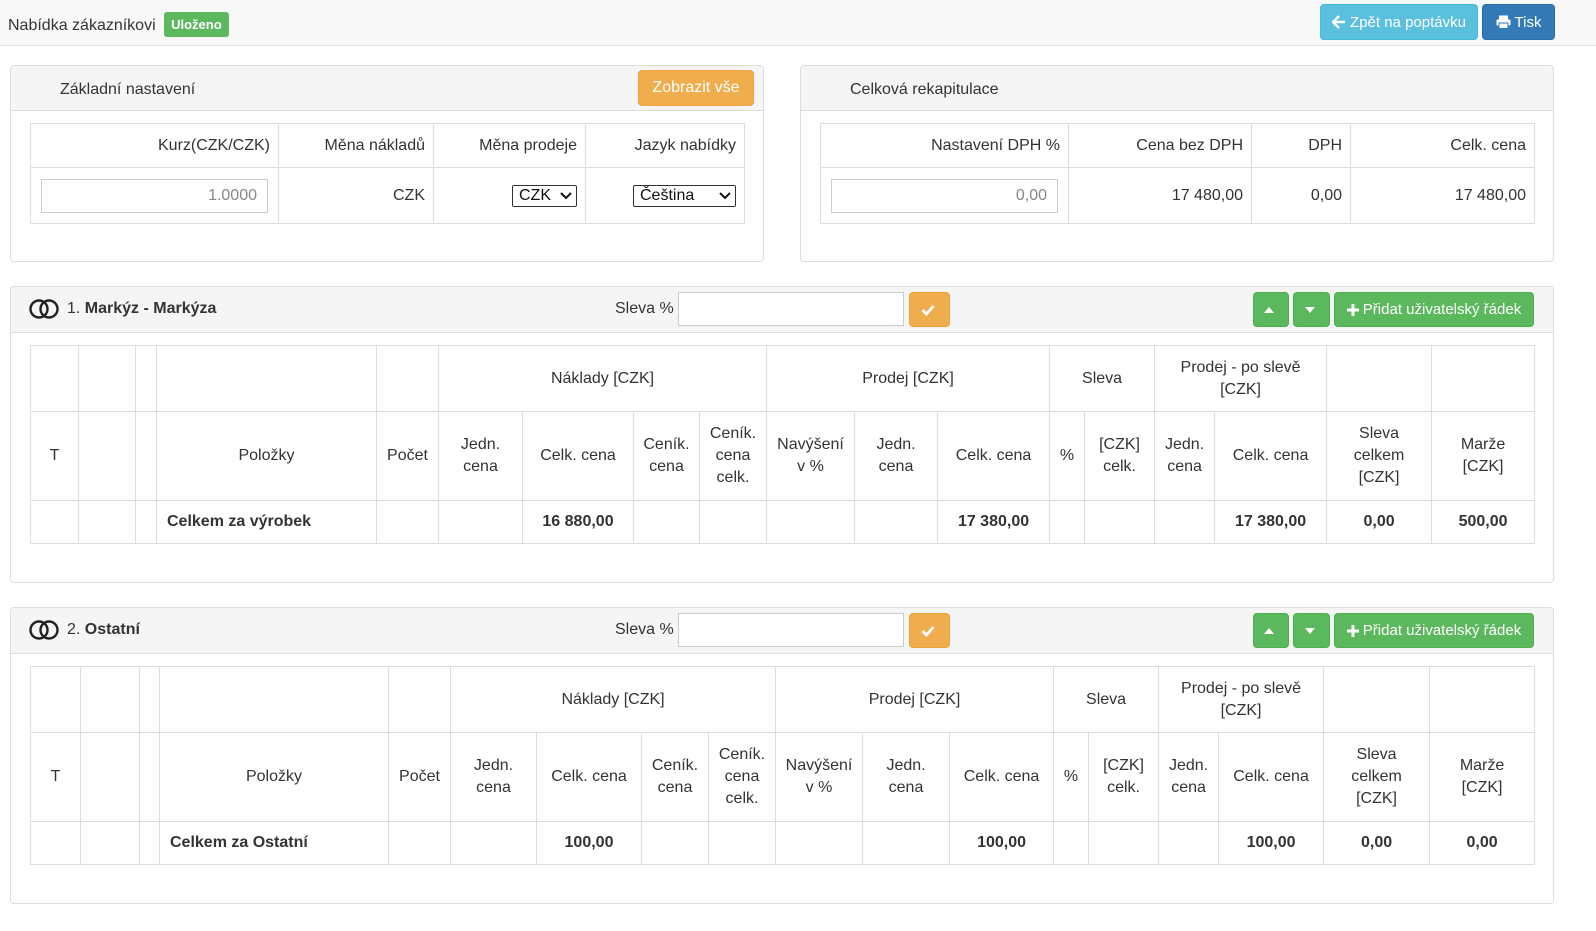  What do you see at coordinates (696, 88) in the screenshot?
I see `show-all-button: Zobrazit vše` at bounding box center [696, 88].